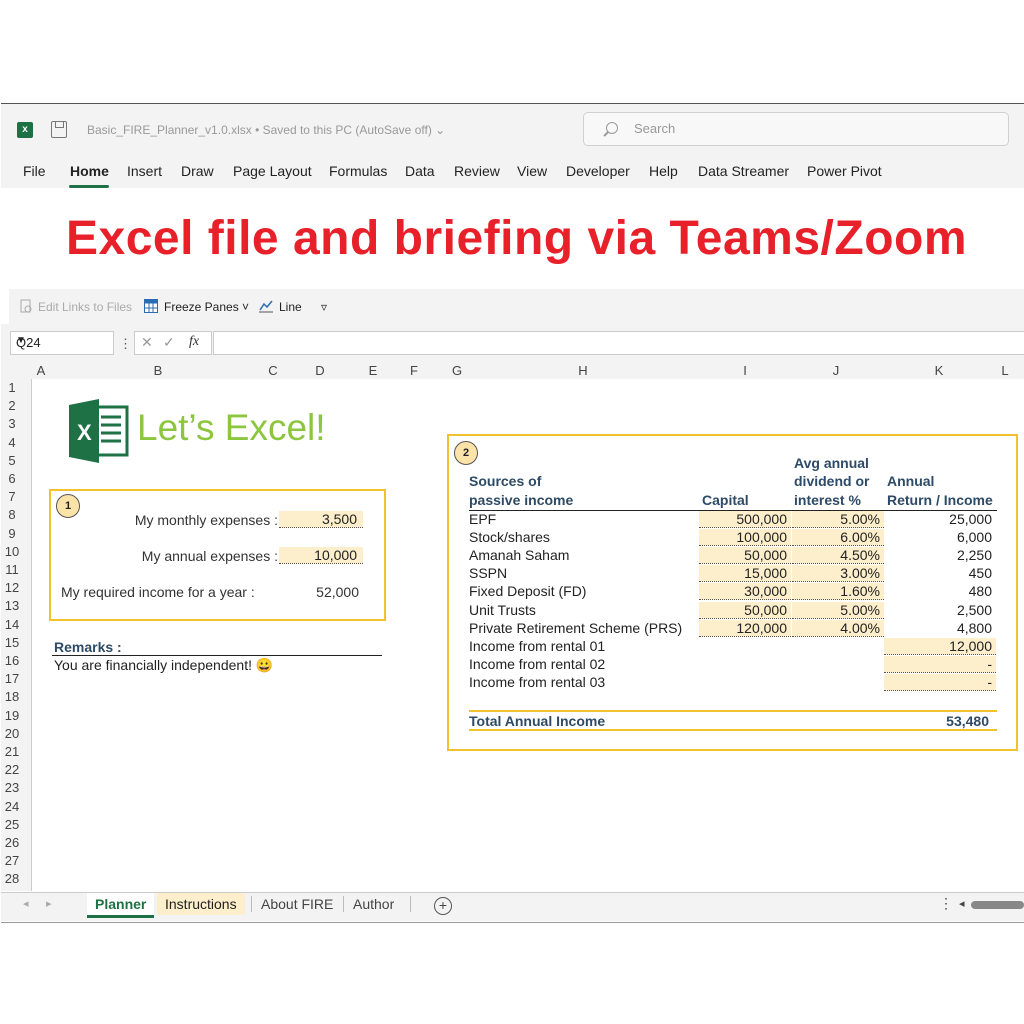 This screenshot has height=1024, width=1024. What do you see at coordinates (12, 642) in the screenshot?
I see `row-header: 15` at bounding box center [12, 642].